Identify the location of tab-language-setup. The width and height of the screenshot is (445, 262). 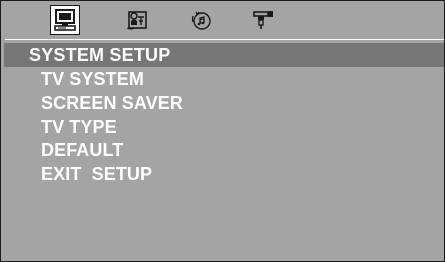
(137, 20).